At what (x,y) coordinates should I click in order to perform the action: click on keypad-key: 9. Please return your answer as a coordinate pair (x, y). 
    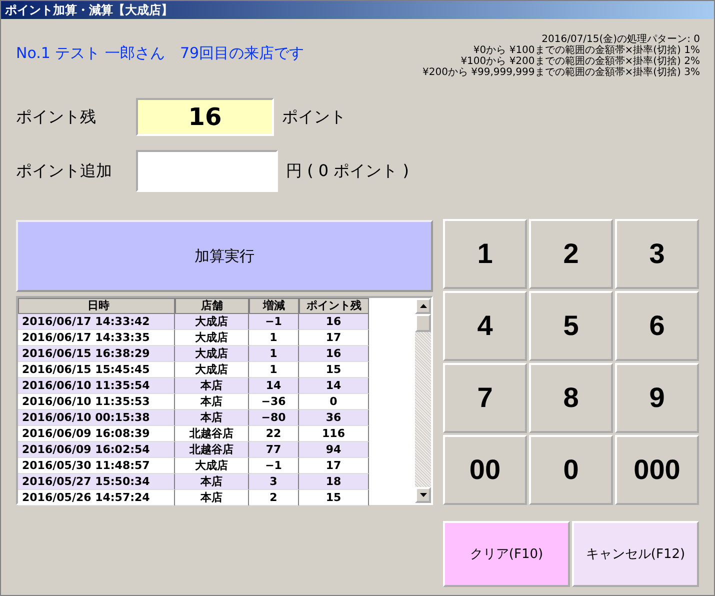
    Looking at the image, I should click on (657, 398).